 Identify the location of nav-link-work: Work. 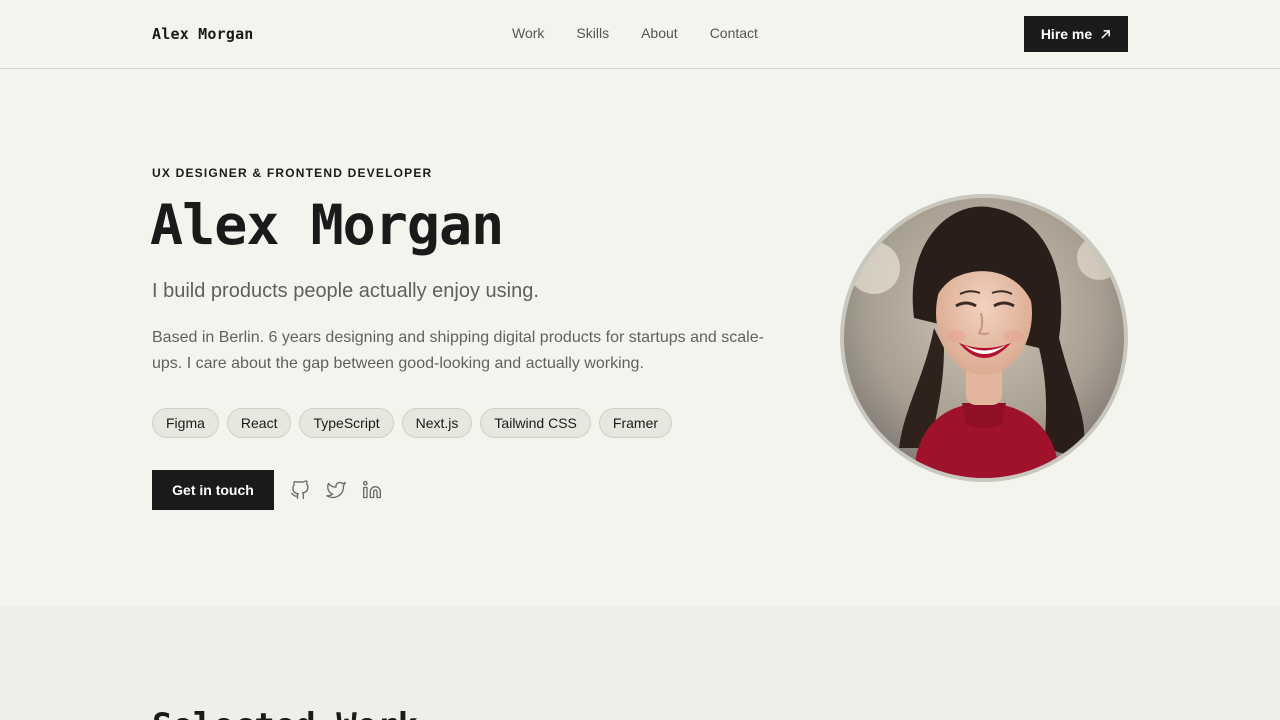
(528, 33).